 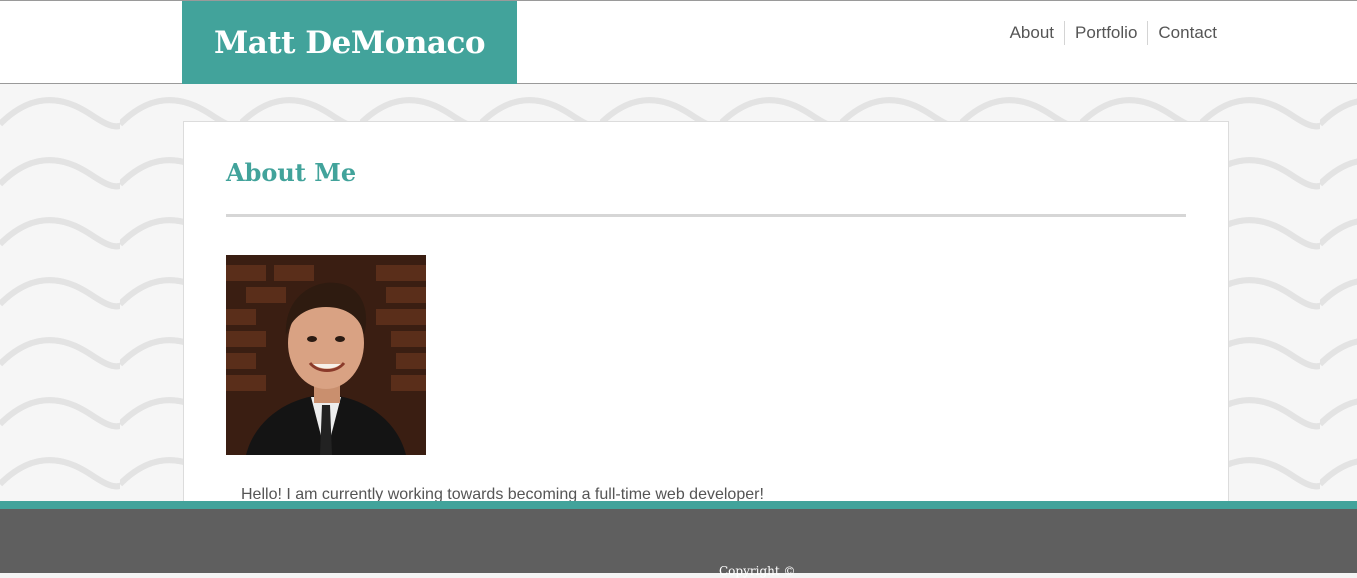 I want to click on copyright-text: Copyright ©, so click(x=757, y=571).